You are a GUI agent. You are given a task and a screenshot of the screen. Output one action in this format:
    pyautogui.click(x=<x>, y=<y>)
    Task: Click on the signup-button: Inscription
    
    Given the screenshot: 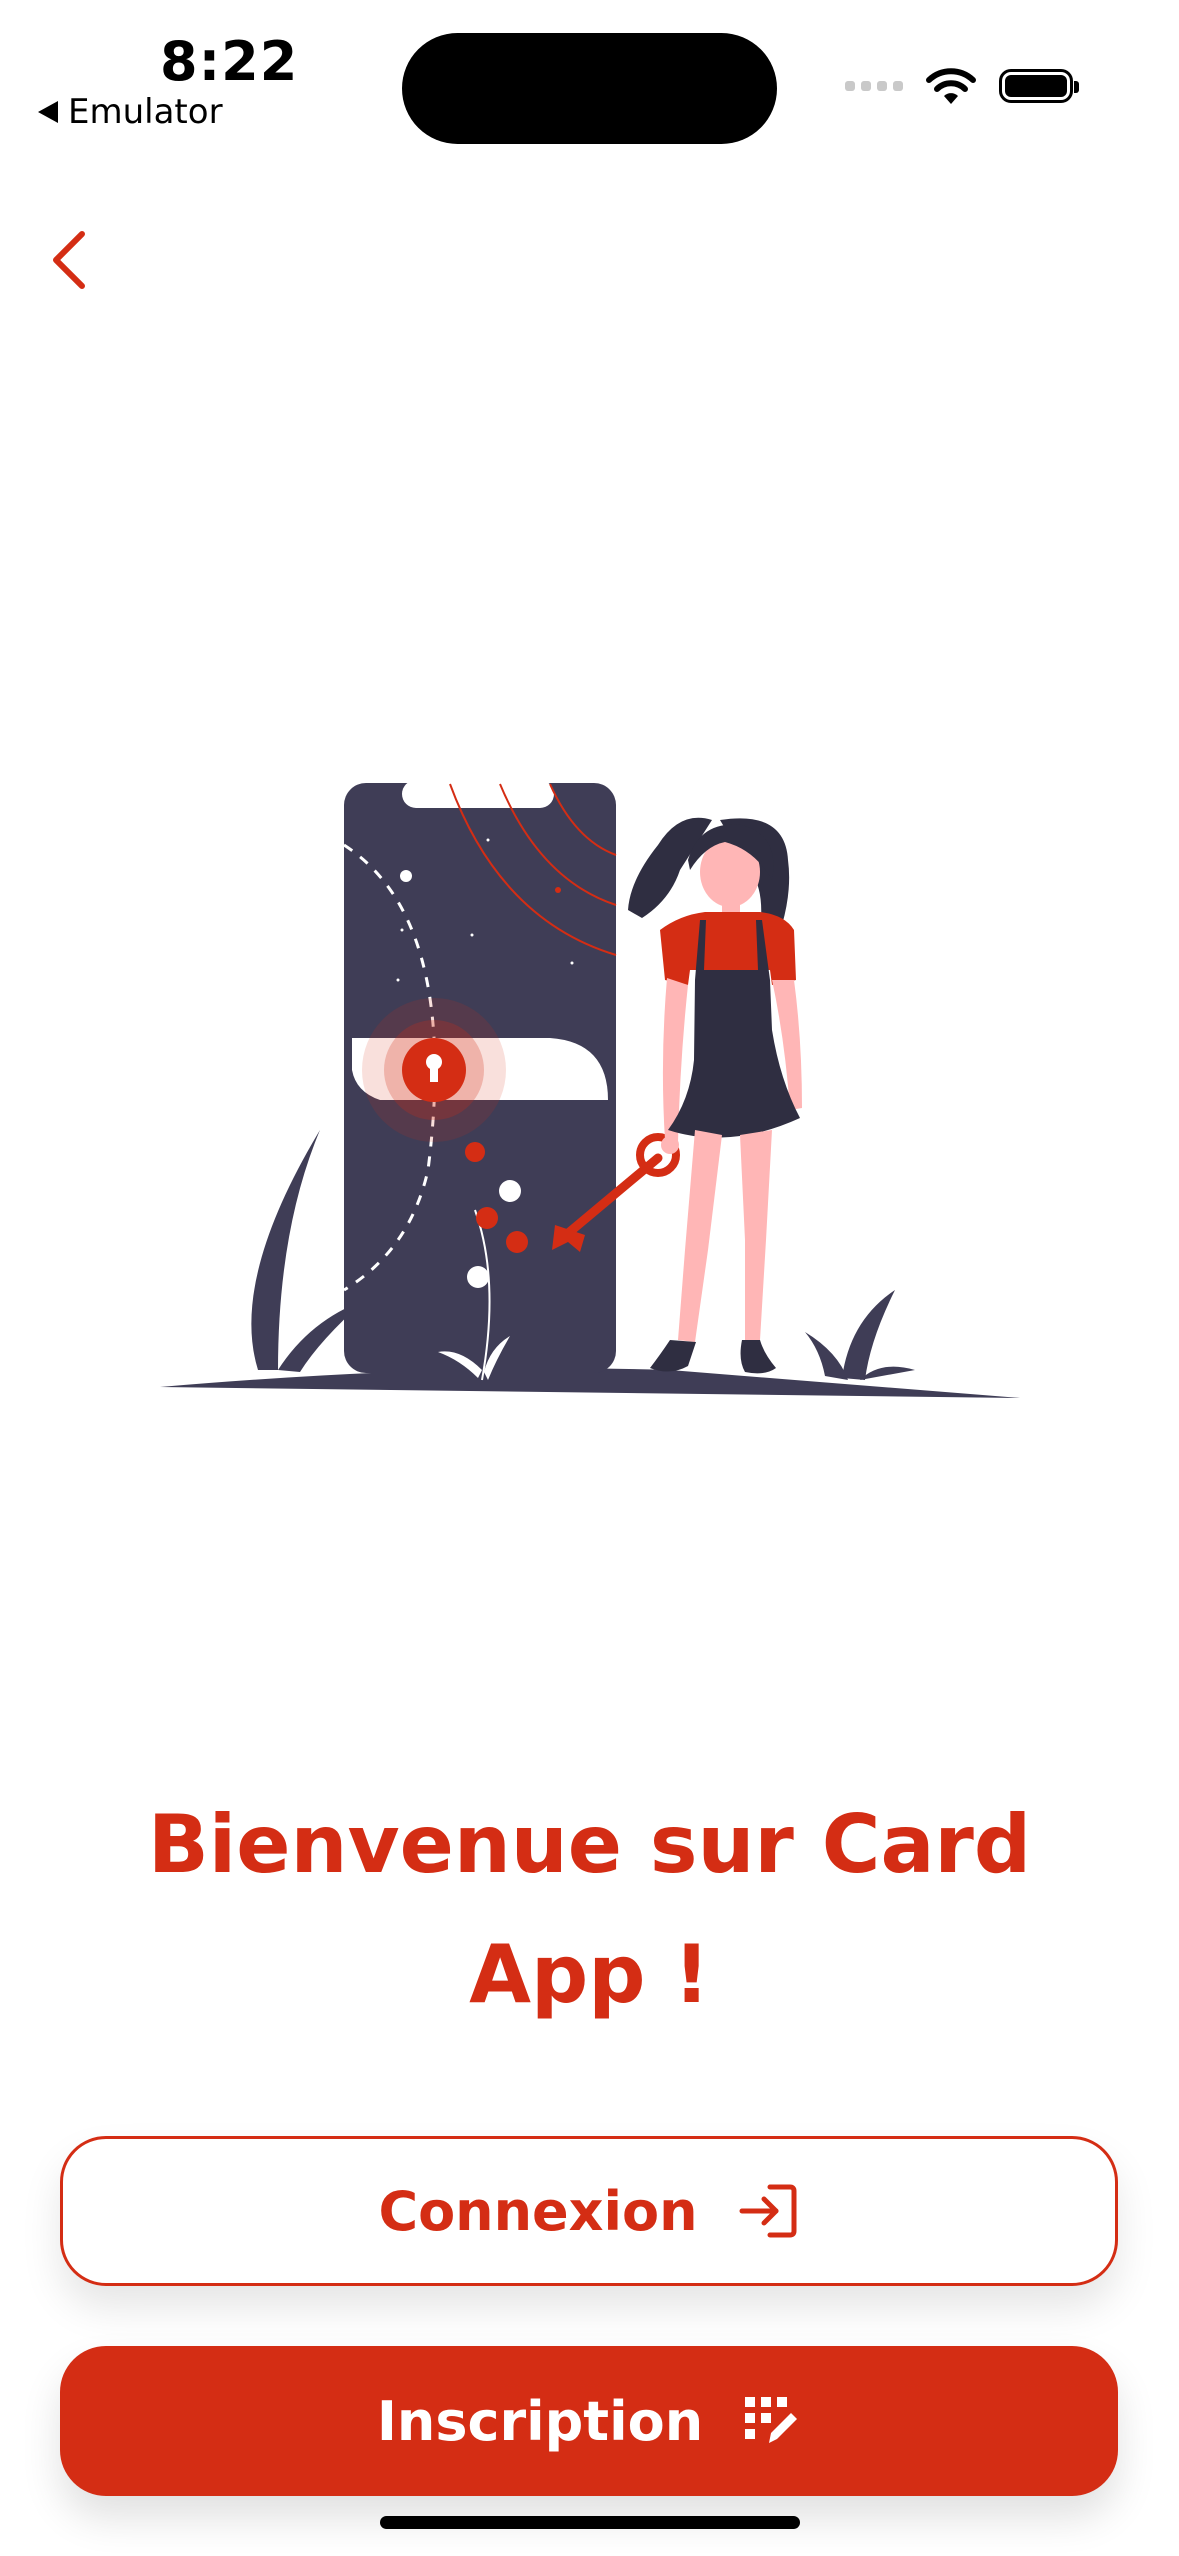 What is the action you would take?
    pyautogui.click(x=589, y=2421)
    